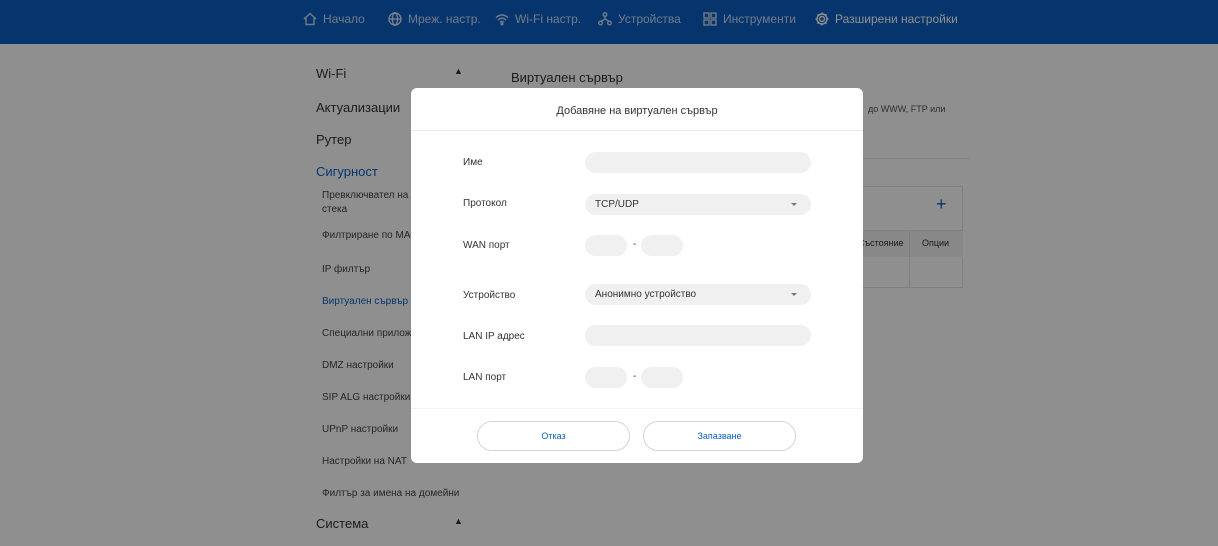  Describe the element at coordinates (698, 294) in the screenshot. I see `device-select: Анонимно устройство` at that location.